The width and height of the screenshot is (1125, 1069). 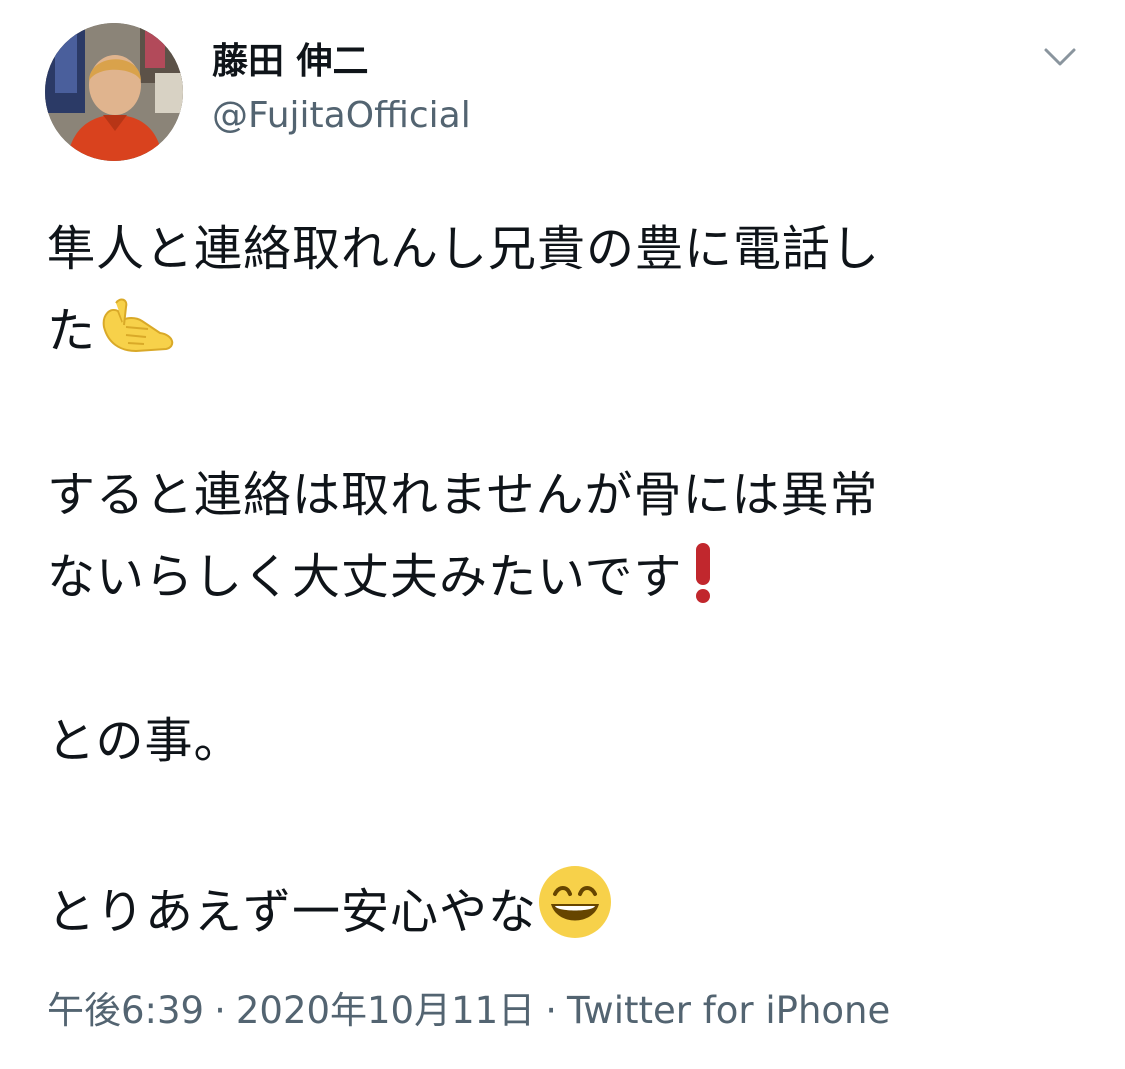 What do you see at coordinates (1060, 57) in the screenshot?
I see `chevron-down-icon` at bounding box center [1060, 57].